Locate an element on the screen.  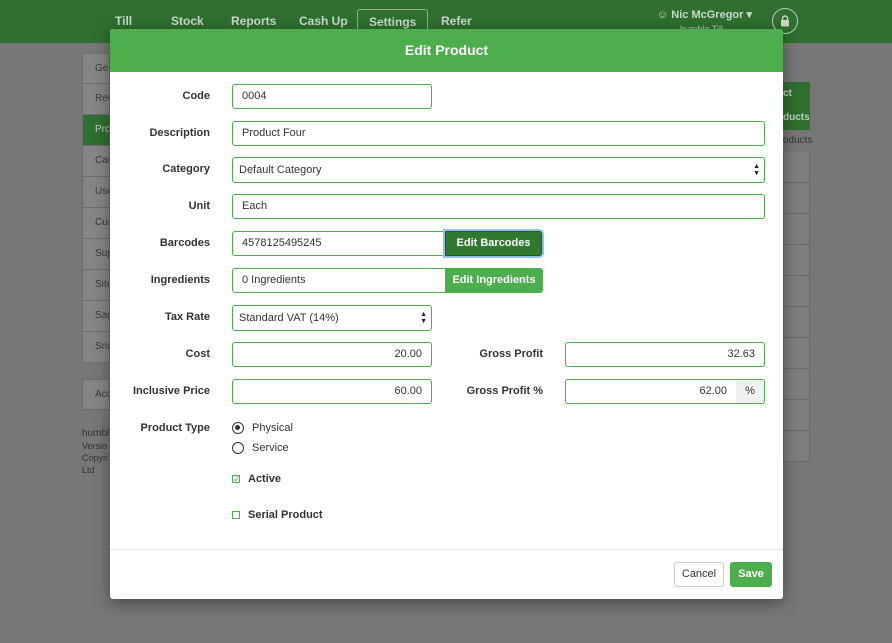
active-checkbox: ✓ is located at coordinates (236, 479).